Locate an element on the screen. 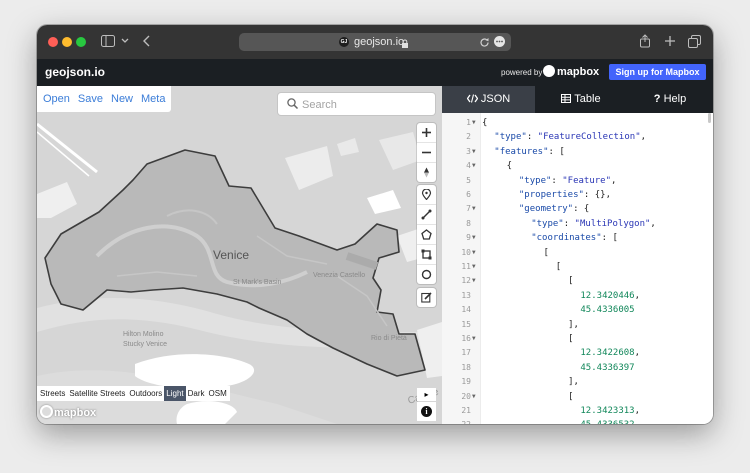  zoom-in-button is located at coordinates (426, 132).